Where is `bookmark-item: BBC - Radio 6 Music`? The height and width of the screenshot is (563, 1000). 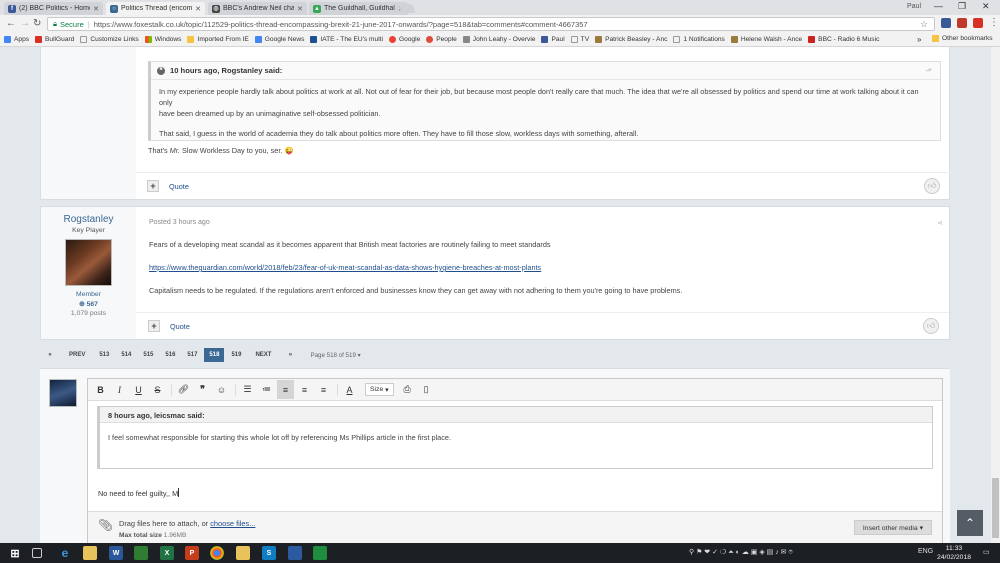 bookmark-item: BBC - Radio 6 Music is located at coordinates (843, 39).